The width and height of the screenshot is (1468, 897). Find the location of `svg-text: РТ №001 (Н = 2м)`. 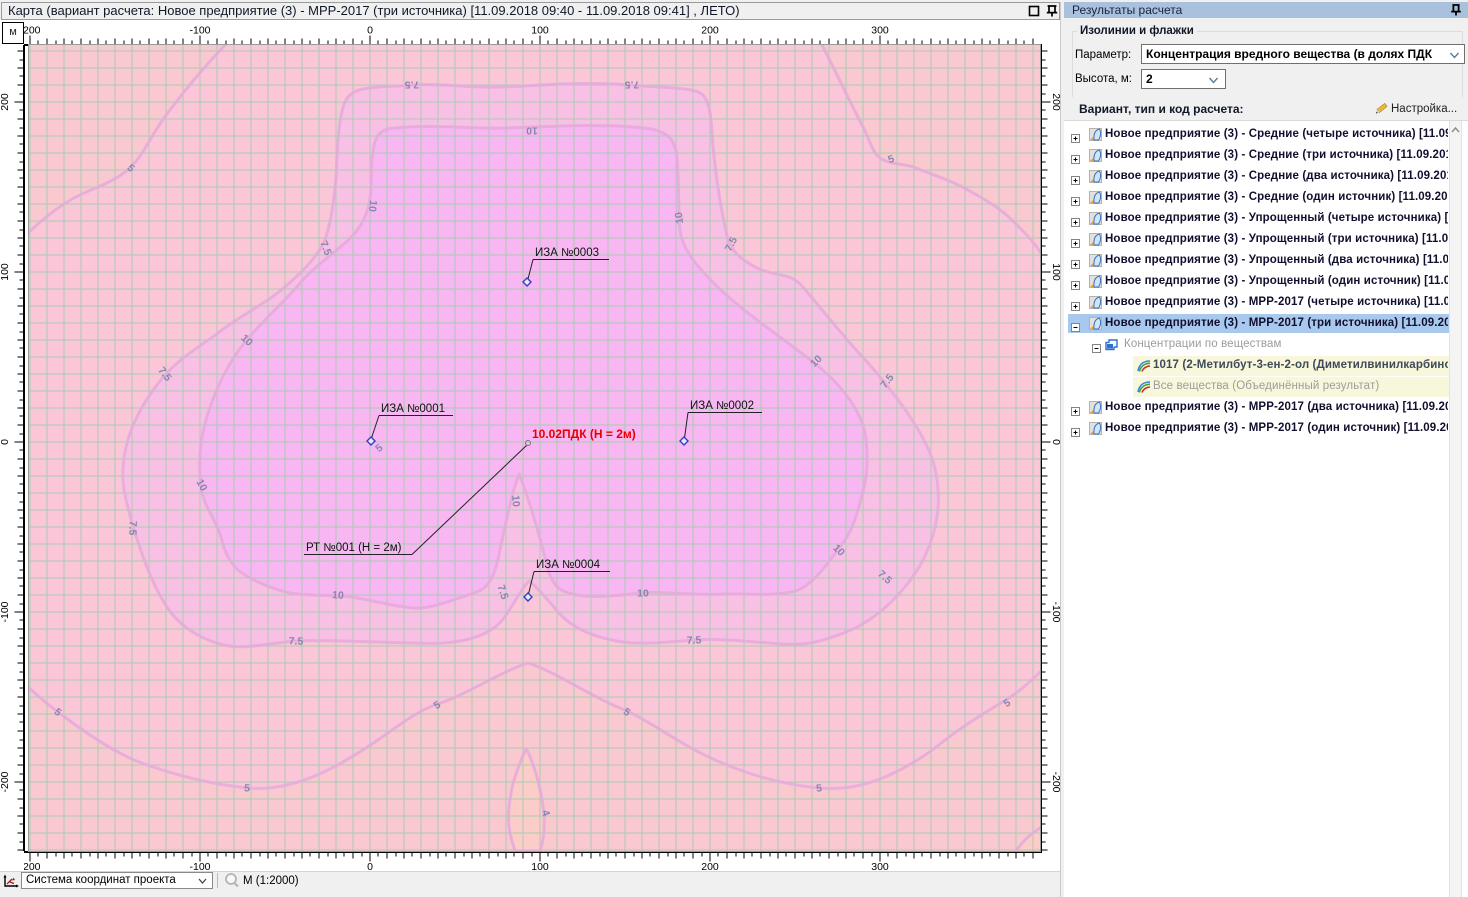

svg-text: РТ №001 (Н = 2м) is located at coordinates (354, 548).